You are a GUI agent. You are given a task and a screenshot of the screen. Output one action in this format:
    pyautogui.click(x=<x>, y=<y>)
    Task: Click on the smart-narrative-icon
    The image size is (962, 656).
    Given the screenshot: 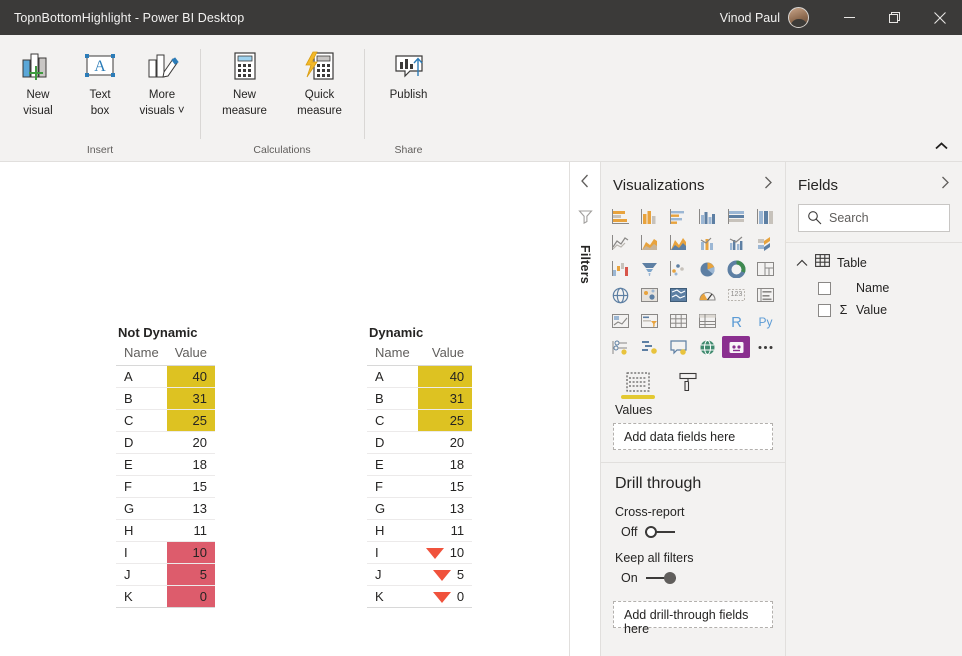 What is the action you would take?
    pyautogui.click(x=708, y=347)
    